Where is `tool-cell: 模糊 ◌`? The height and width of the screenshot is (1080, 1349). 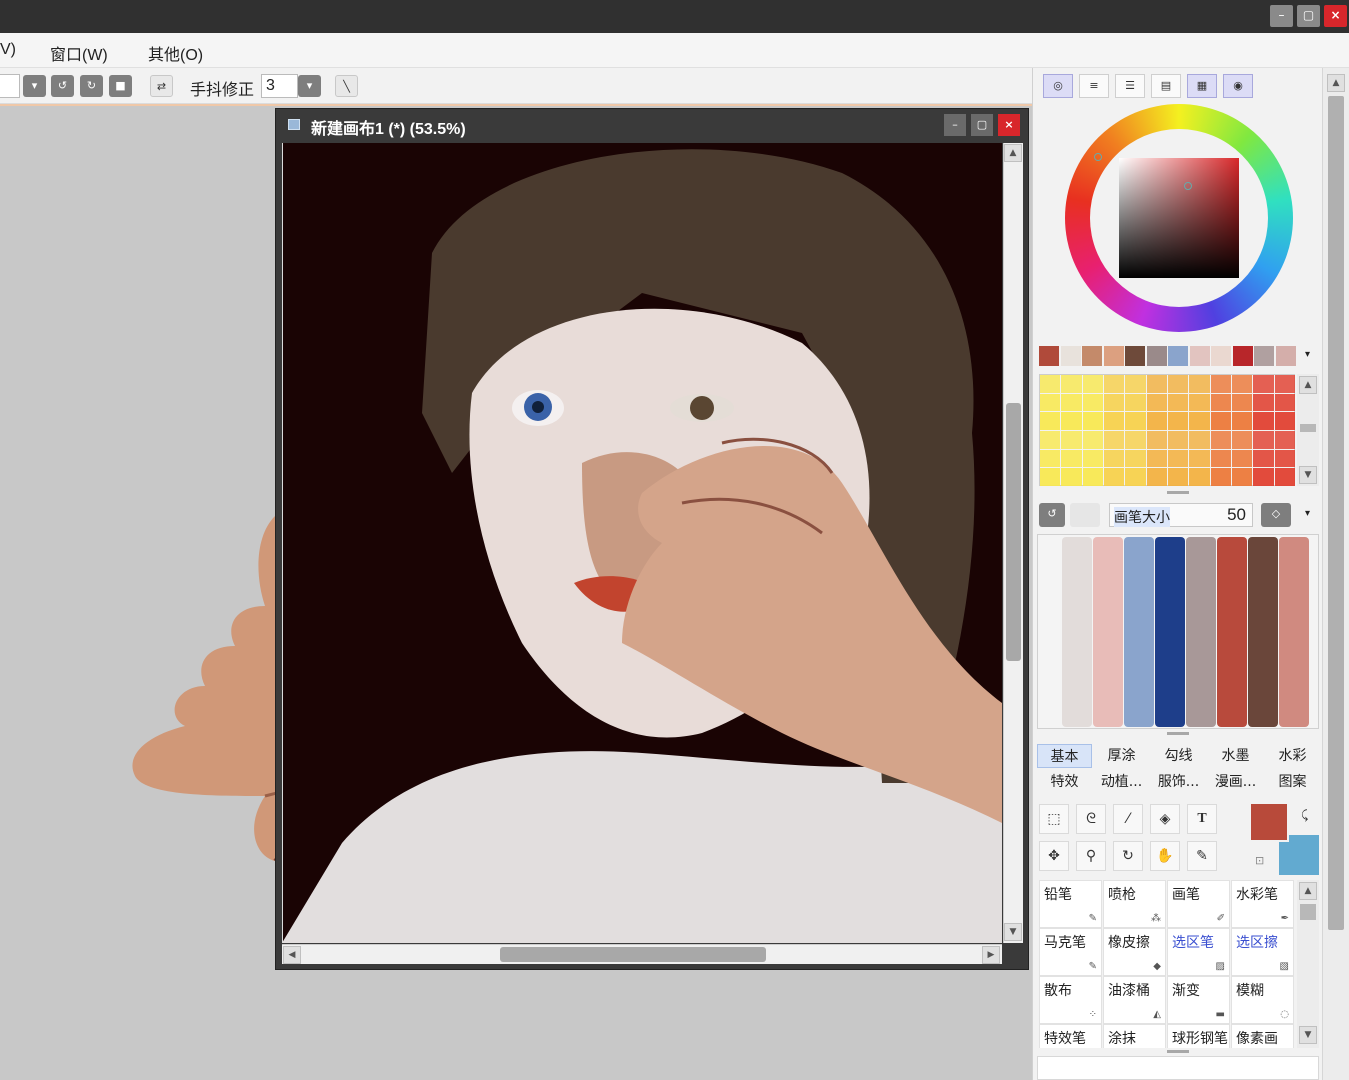
tool-cell: 模糊 ◌ is located at coordinates (1262, 1000).